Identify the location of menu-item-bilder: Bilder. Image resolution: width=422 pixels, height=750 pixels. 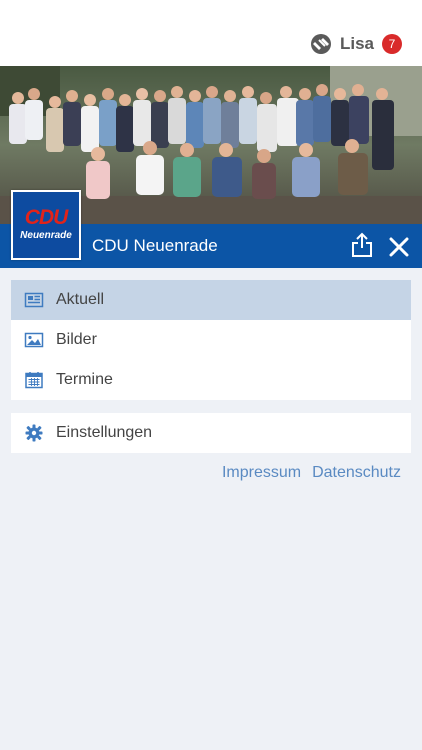
(211, 340).